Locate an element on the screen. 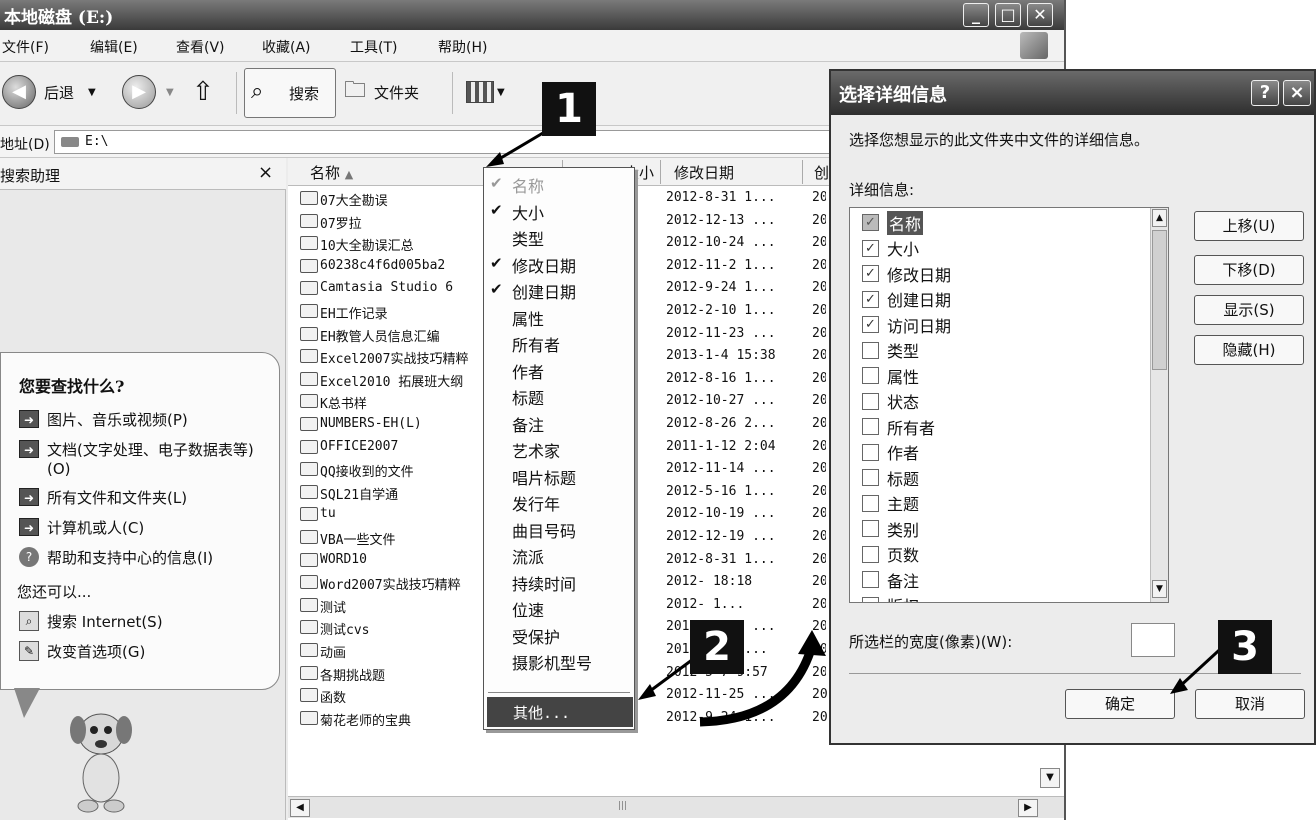 The width and height of the screenshot is (1316, 820). scroll-grip-icon: ||| is located at coordinates (622, 806).